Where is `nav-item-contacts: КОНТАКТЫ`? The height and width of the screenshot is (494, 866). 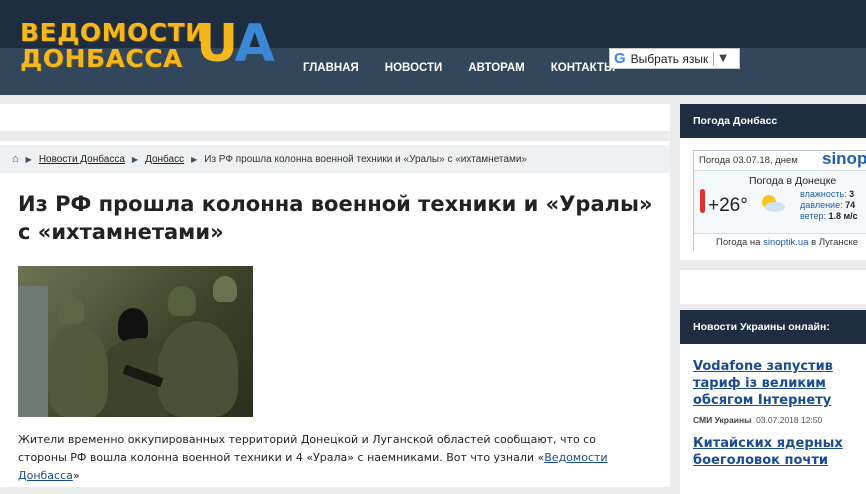
nav-item-contacts: КОНТАКТЫ is located at coordinates (583, 68).